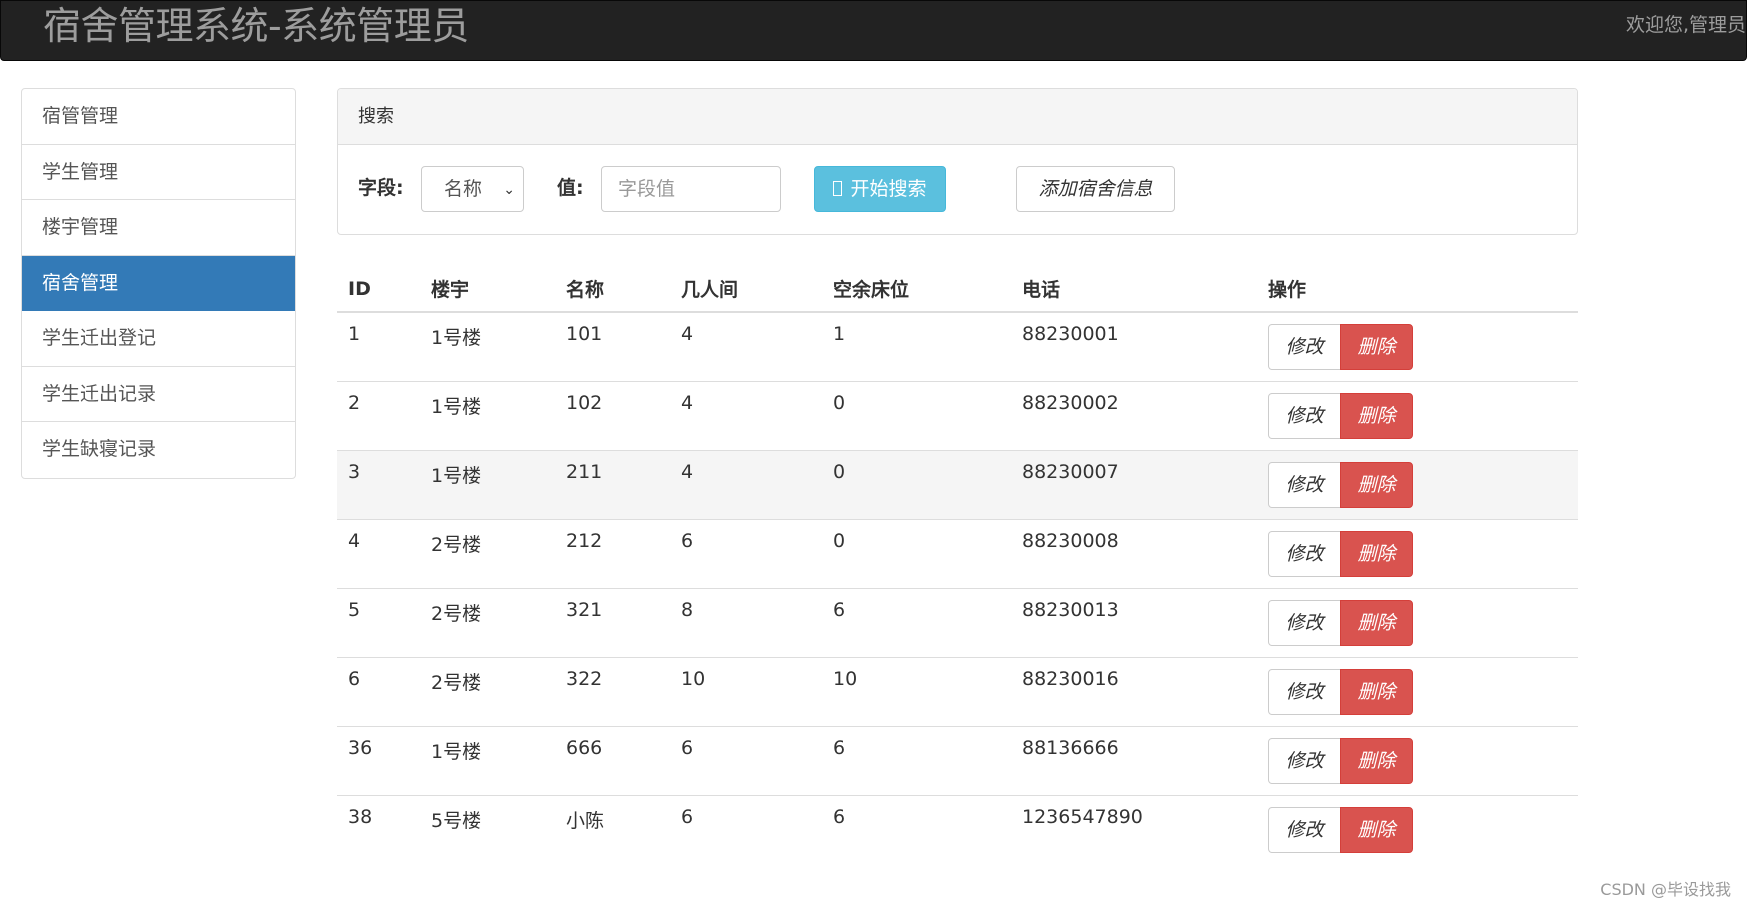 This screenshot has height=904, width=1747. I want to click on cell-id: 6, so click(378, 691).